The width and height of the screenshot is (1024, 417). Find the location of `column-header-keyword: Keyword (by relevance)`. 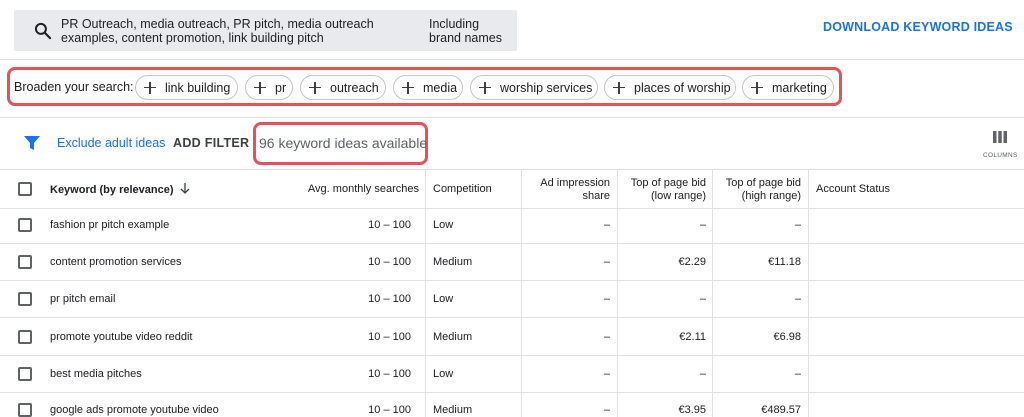

column-header-keyword: Keyword (by relevance) is located at coordinates (120, 190).